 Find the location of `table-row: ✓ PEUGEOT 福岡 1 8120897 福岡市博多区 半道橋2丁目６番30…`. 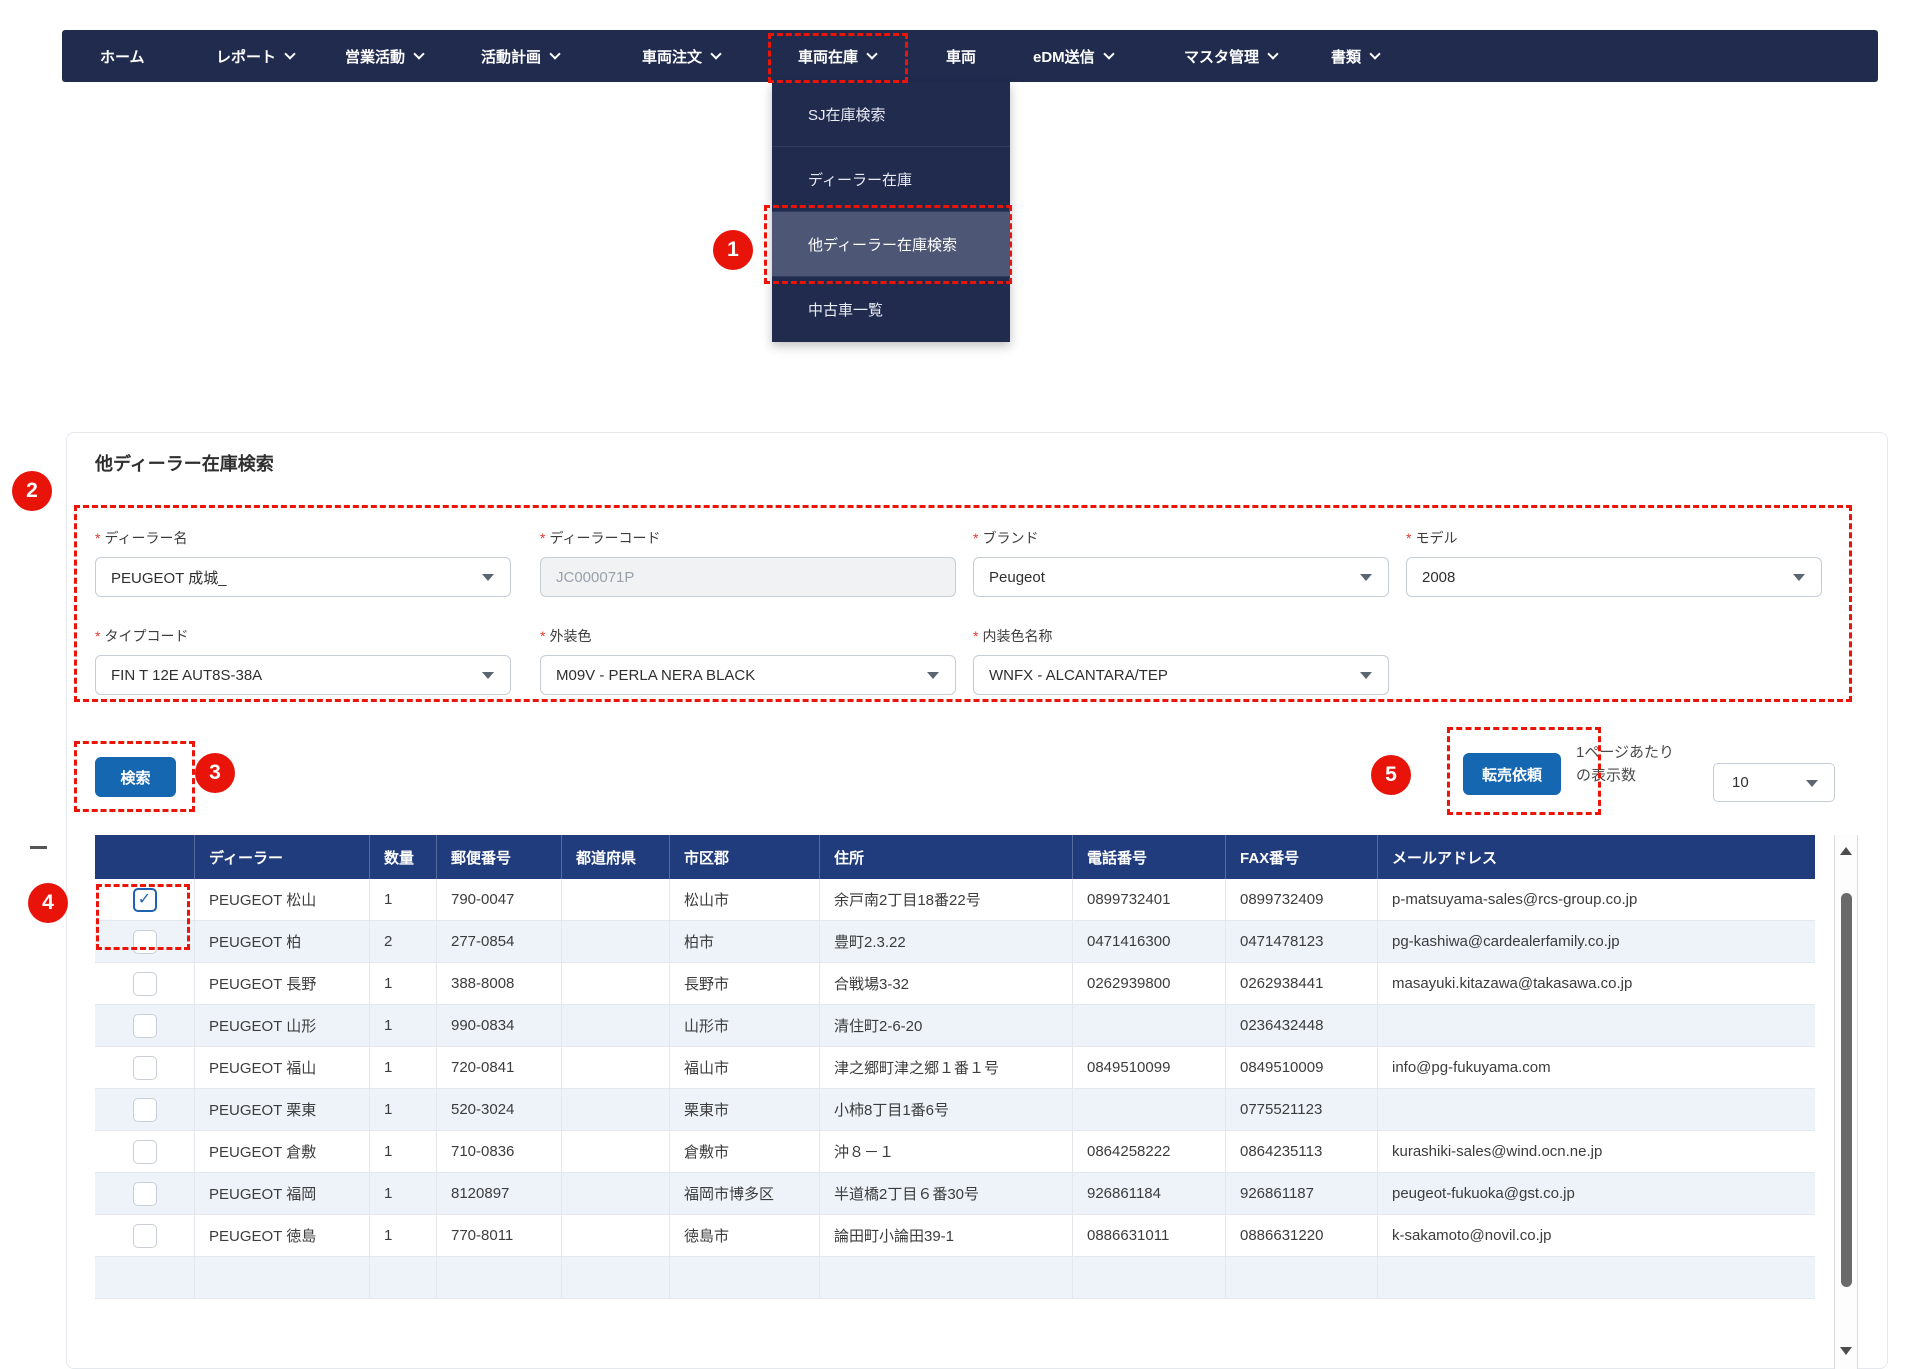

table-row: ✓ PEUGEOT 福岡 1 8120897 福岡市博多区 半道橋2丁目６番30… is located at coordinates (955, 1194).